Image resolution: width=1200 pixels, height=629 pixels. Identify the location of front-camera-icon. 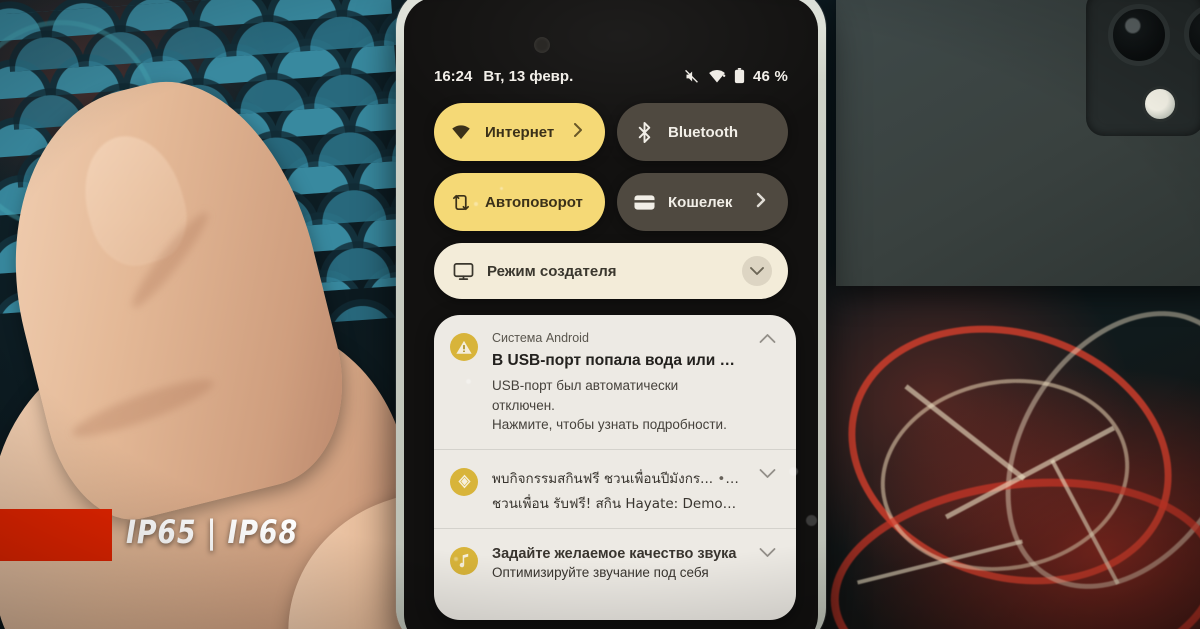
(542, 45).